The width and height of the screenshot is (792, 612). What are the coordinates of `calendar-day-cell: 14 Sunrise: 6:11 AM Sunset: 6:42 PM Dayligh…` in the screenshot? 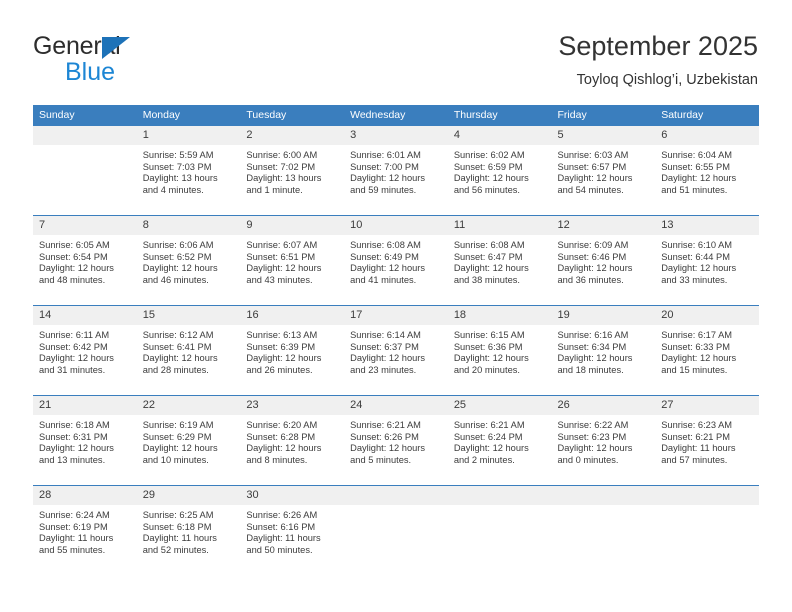 It's located at (85, 350).